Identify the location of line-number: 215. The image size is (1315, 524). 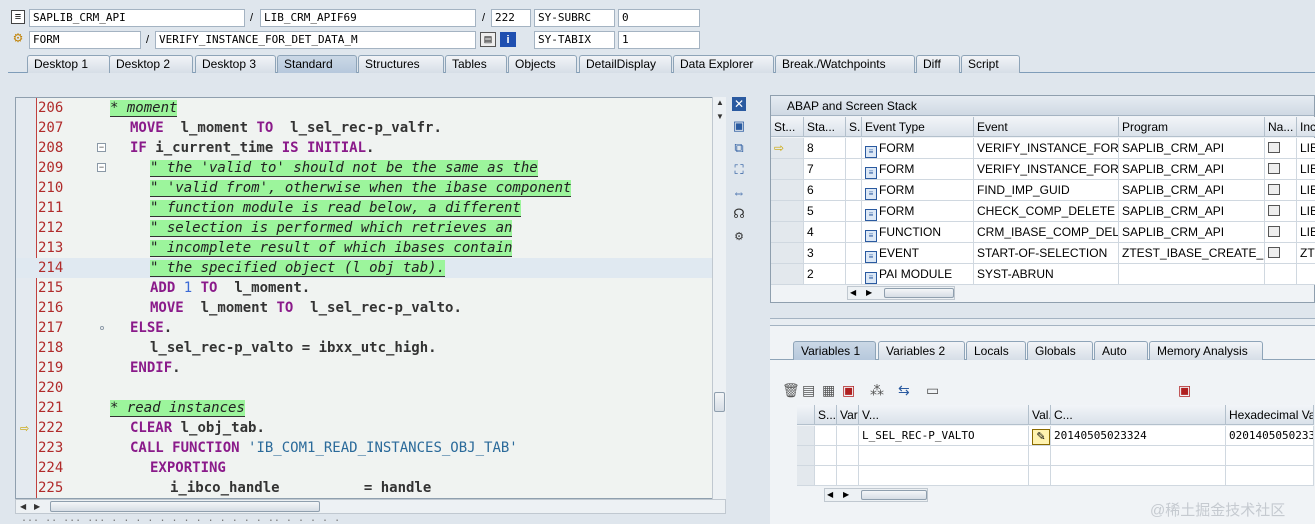
(59, 288).